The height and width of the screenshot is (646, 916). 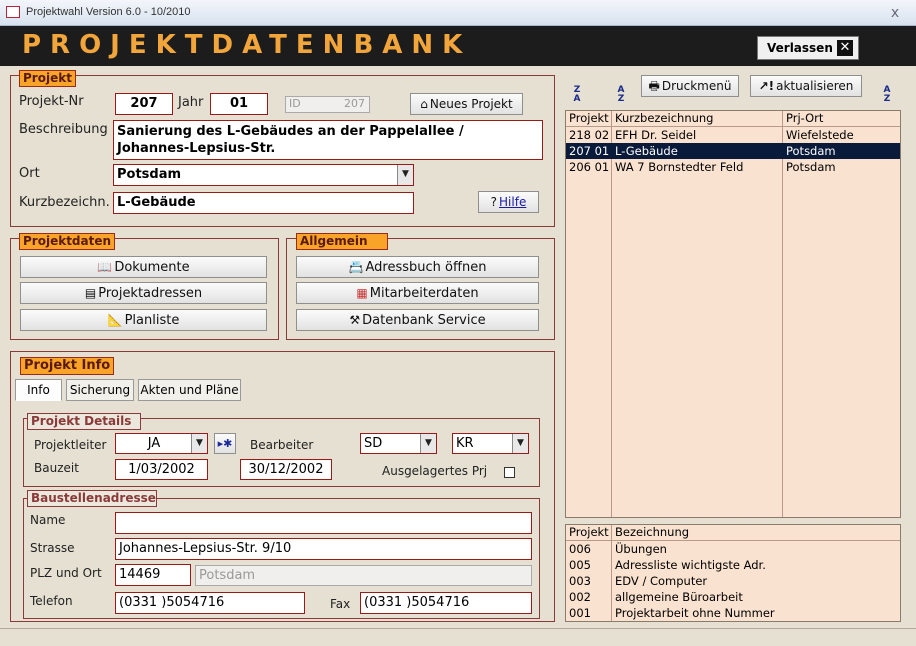 What do you see at coordinates (800, 48) in the screenshot?
I see `exit-button-label: Verlassen` at bounding box center [800, 48].